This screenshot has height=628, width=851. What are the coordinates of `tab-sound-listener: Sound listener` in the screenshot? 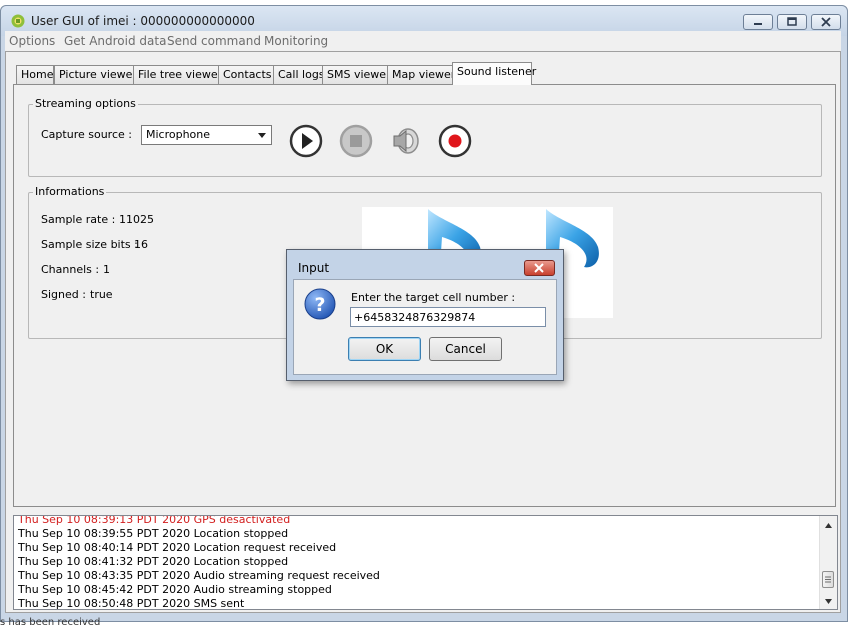 It's located at (494, 73).